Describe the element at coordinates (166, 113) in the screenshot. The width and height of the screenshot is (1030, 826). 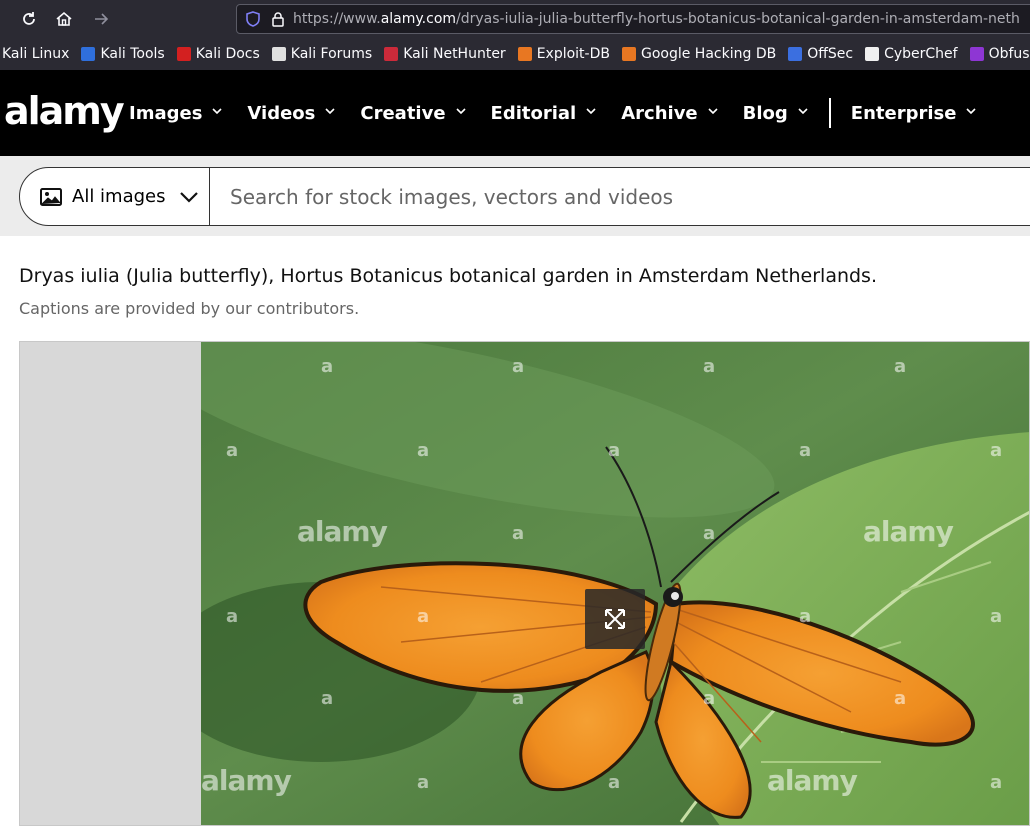
I see `menu-item-label: Images` at that location.